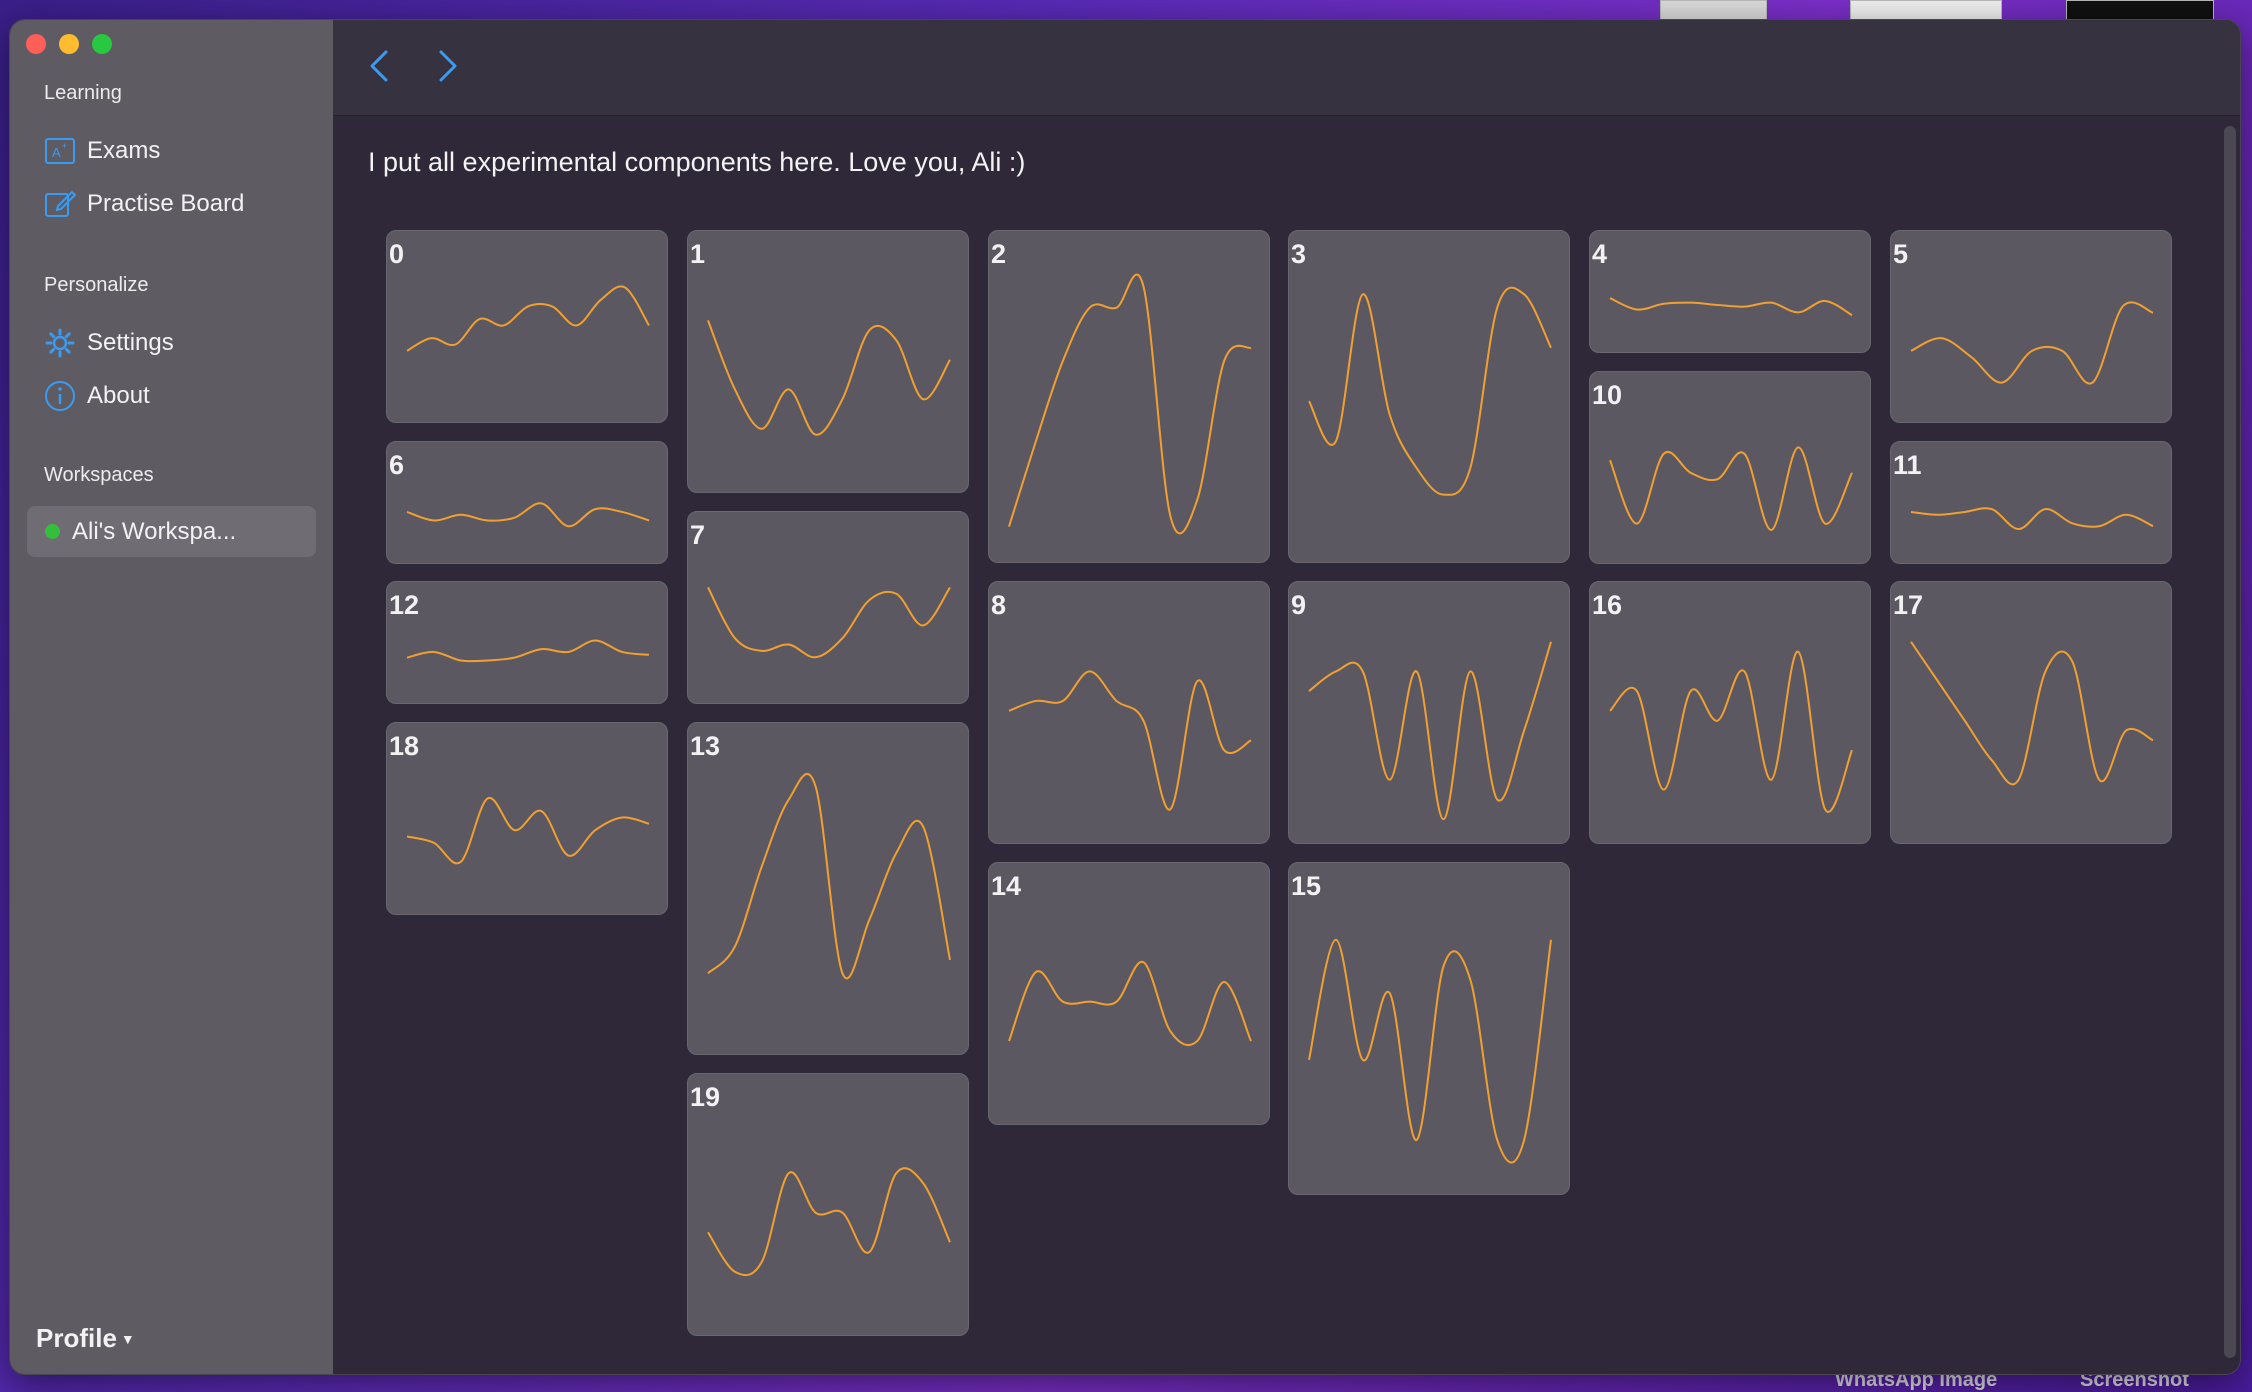  Describe the element at coordinates (124, 150) in the screenshot. I see `sidebar-item-label: Exams` at that location.